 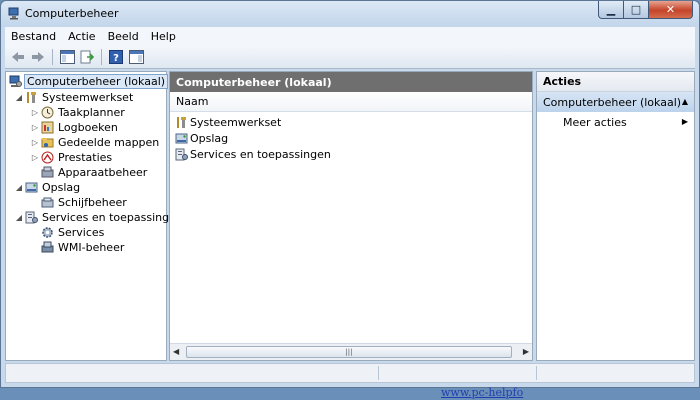 I want to click on actions-section-label: Computerbeheer (lokaal), so click(x=612, y=102).